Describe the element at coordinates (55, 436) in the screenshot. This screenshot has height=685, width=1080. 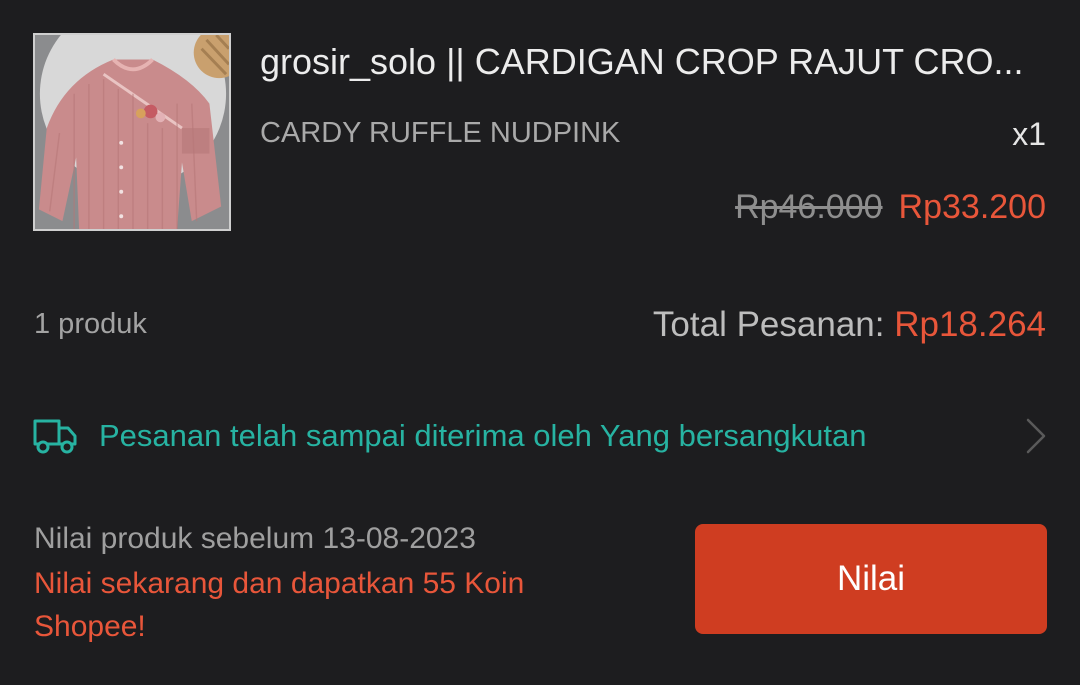
I see `truck-icon` at that location.